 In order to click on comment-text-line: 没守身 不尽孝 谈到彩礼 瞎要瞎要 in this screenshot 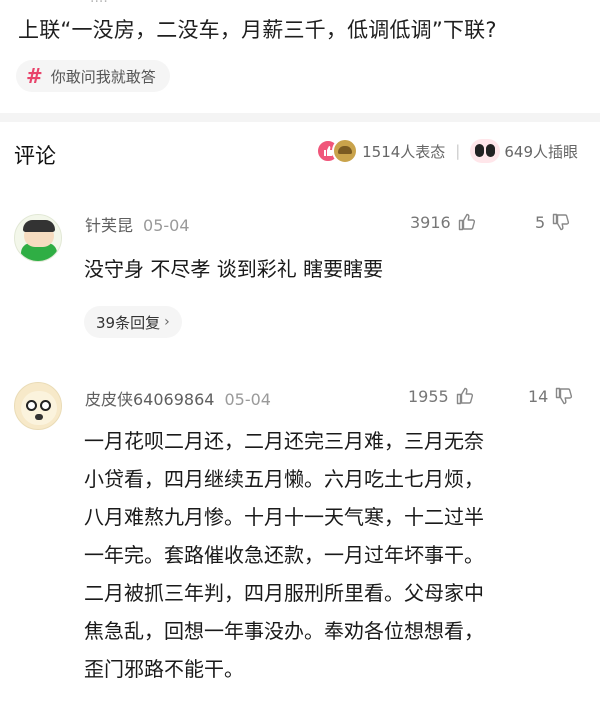, I will do `click(234, 269)`.